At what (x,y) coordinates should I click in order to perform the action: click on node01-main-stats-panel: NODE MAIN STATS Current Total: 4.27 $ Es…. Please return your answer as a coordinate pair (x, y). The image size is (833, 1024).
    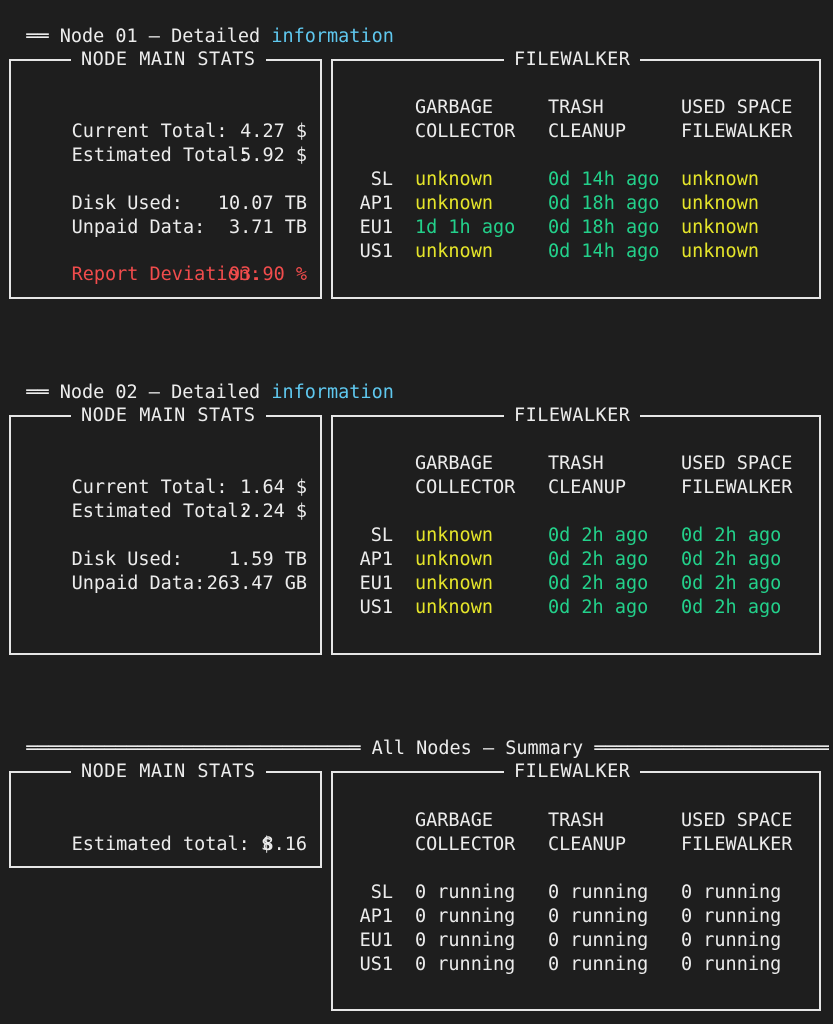
    Looking at the image, I should click on (165, 173).